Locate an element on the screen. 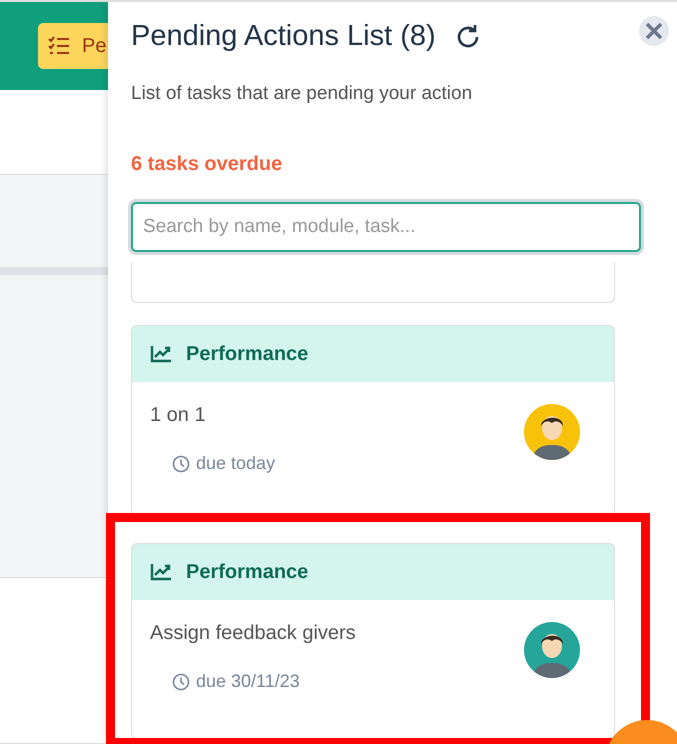 Image resolution: width=677 pixels, height=744 pixels. checklist-icon is located at coordinates (59, 46).